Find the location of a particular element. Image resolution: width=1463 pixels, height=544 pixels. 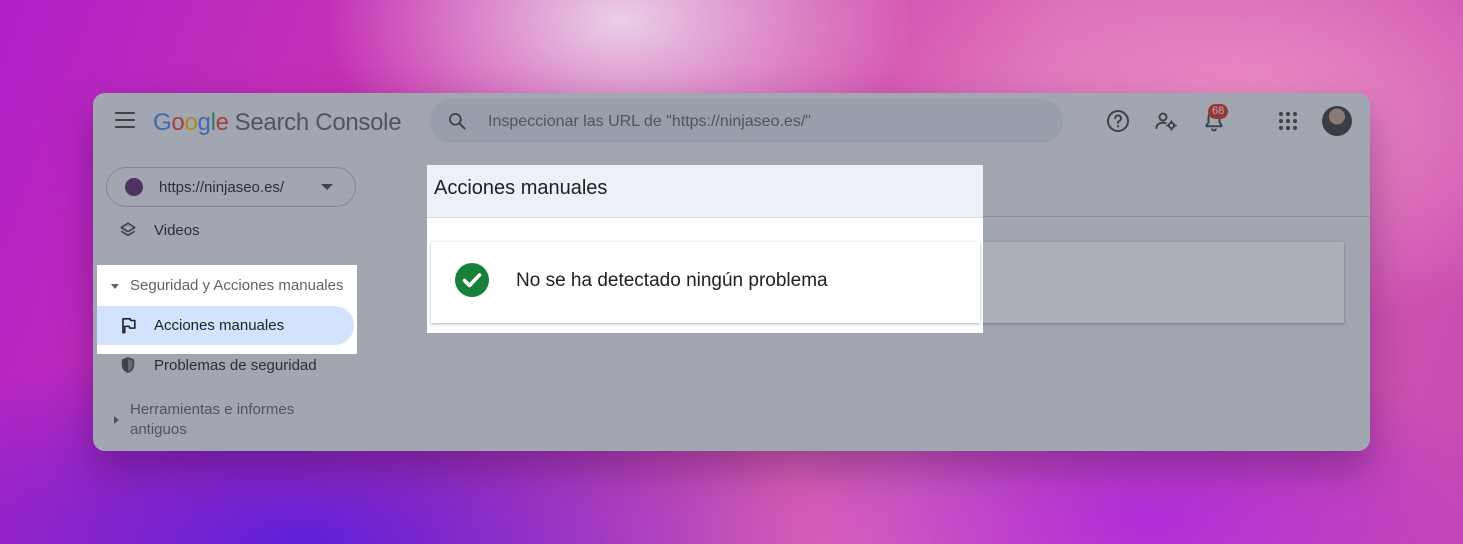

collapse-arrow-icon is located at coordinates (115, 286).